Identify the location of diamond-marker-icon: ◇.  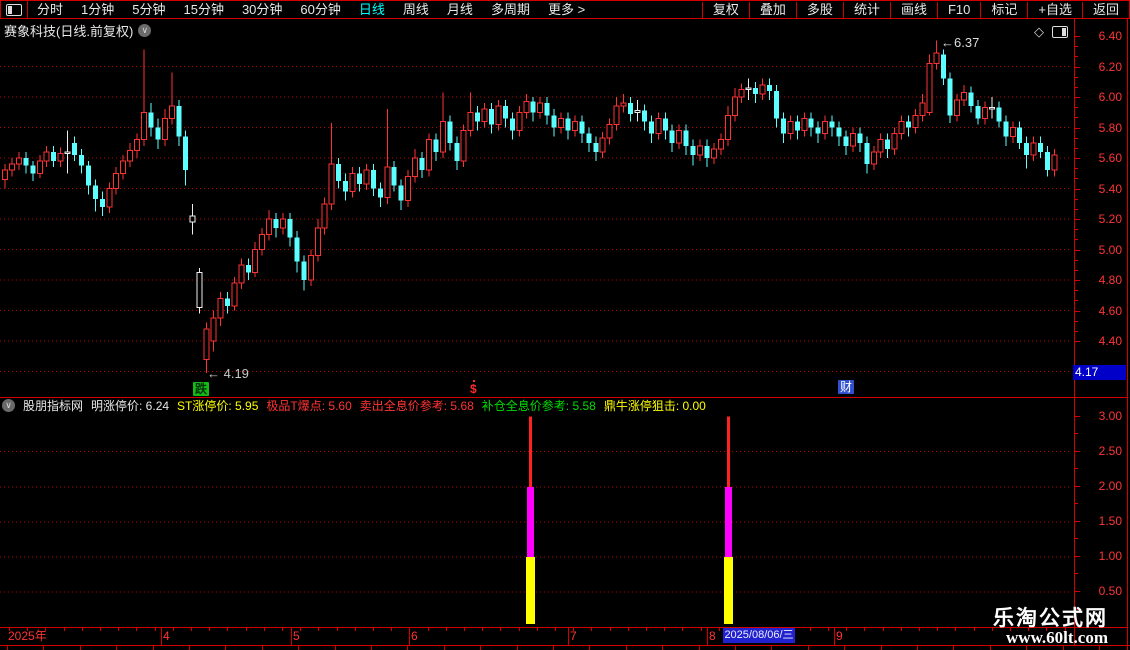
(1039, 31).